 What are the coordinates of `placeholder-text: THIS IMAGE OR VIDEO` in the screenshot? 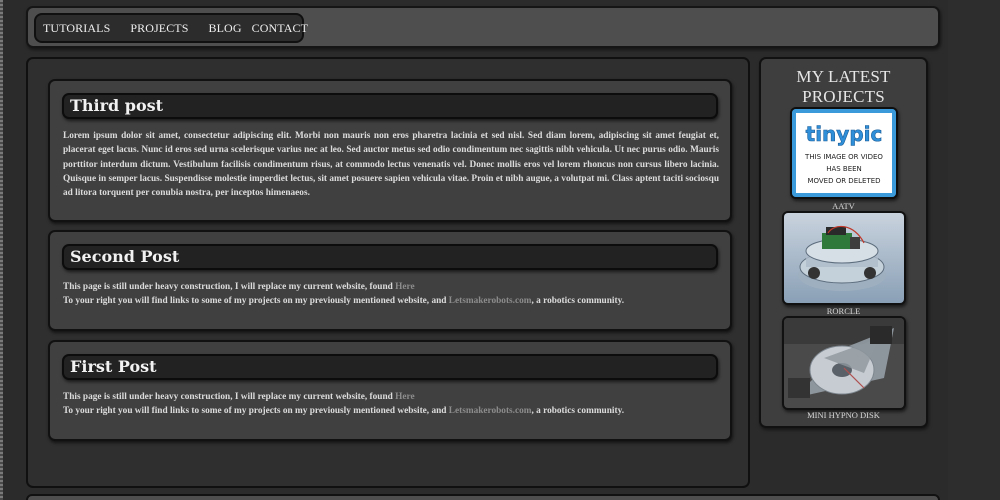 It's located at (843, 157).